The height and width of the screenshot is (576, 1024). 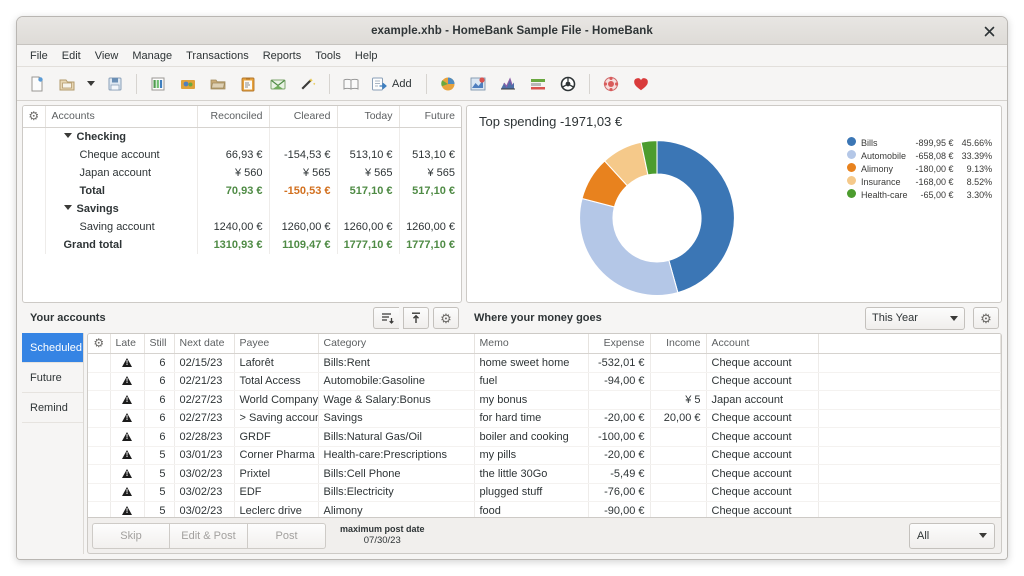 What do you see at coordinates (508, 84) in the screenshot?
I see `balance-chart-icon` at bounding box center [508, 84].